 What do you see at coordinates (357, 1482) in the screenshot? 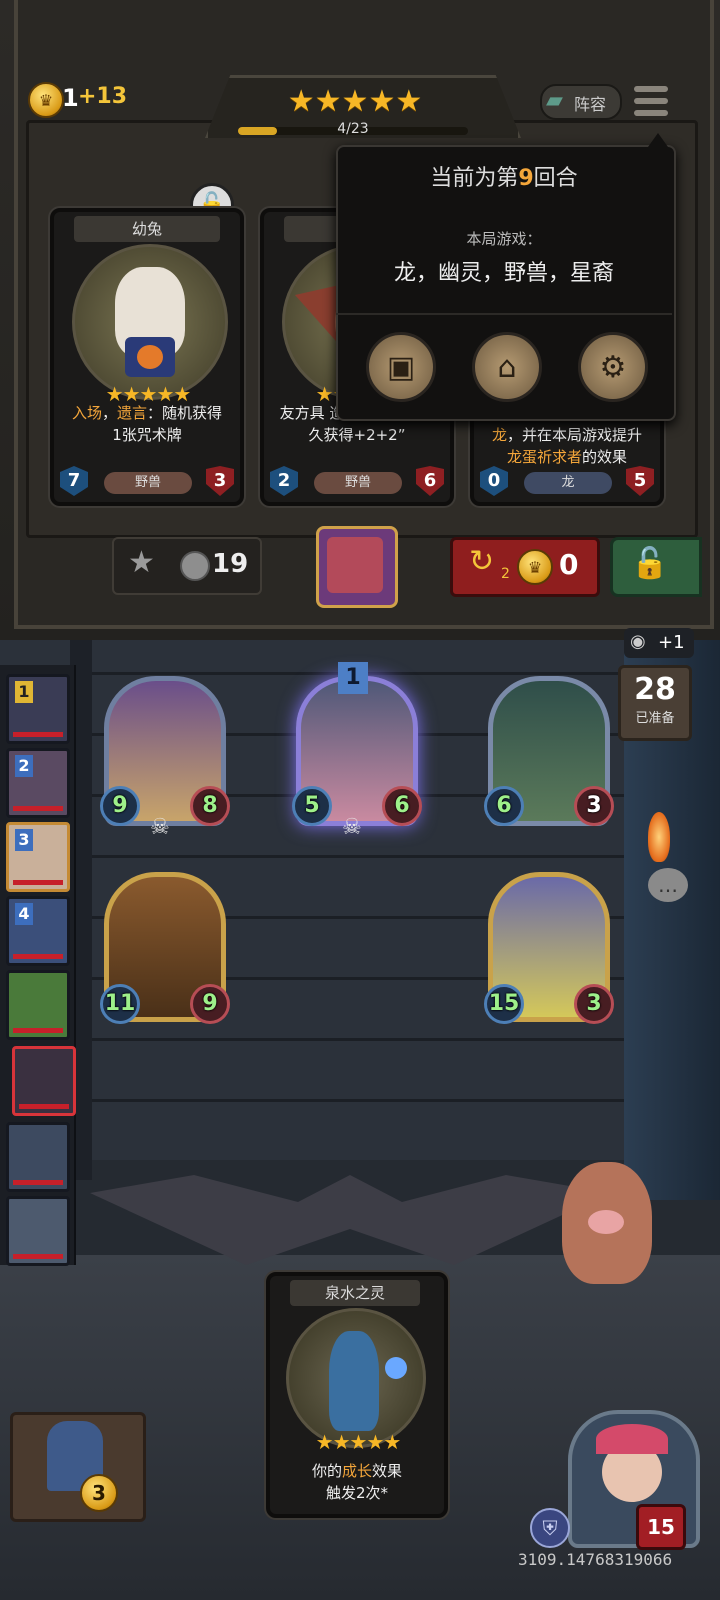
I see `card-text: 你的成长效果 触发2次*` at bounding box center [357, 1482].